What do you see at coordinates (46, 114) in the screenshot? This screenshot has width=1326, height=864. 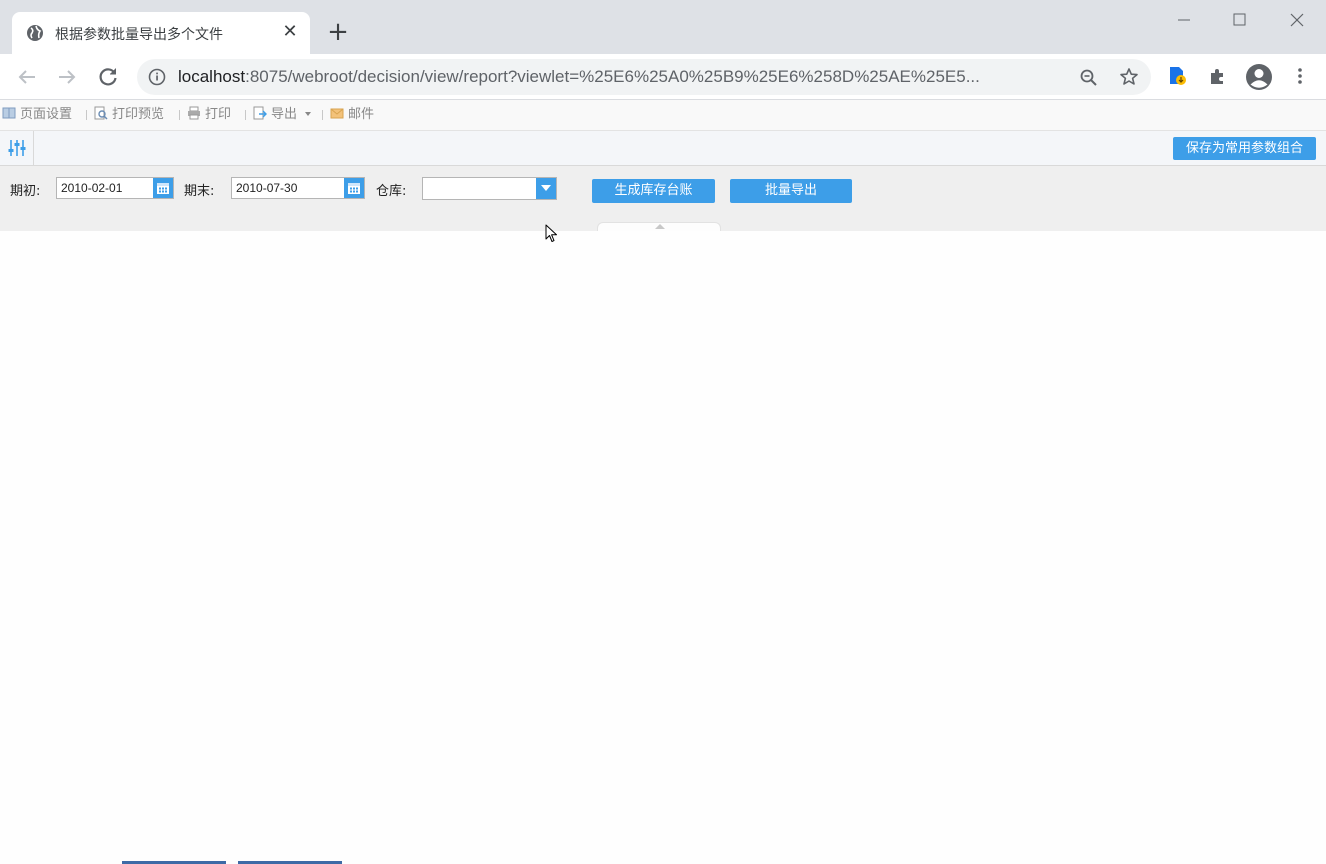 I see `page-setup-label: 页面设置` at bounding box center [46, 114].